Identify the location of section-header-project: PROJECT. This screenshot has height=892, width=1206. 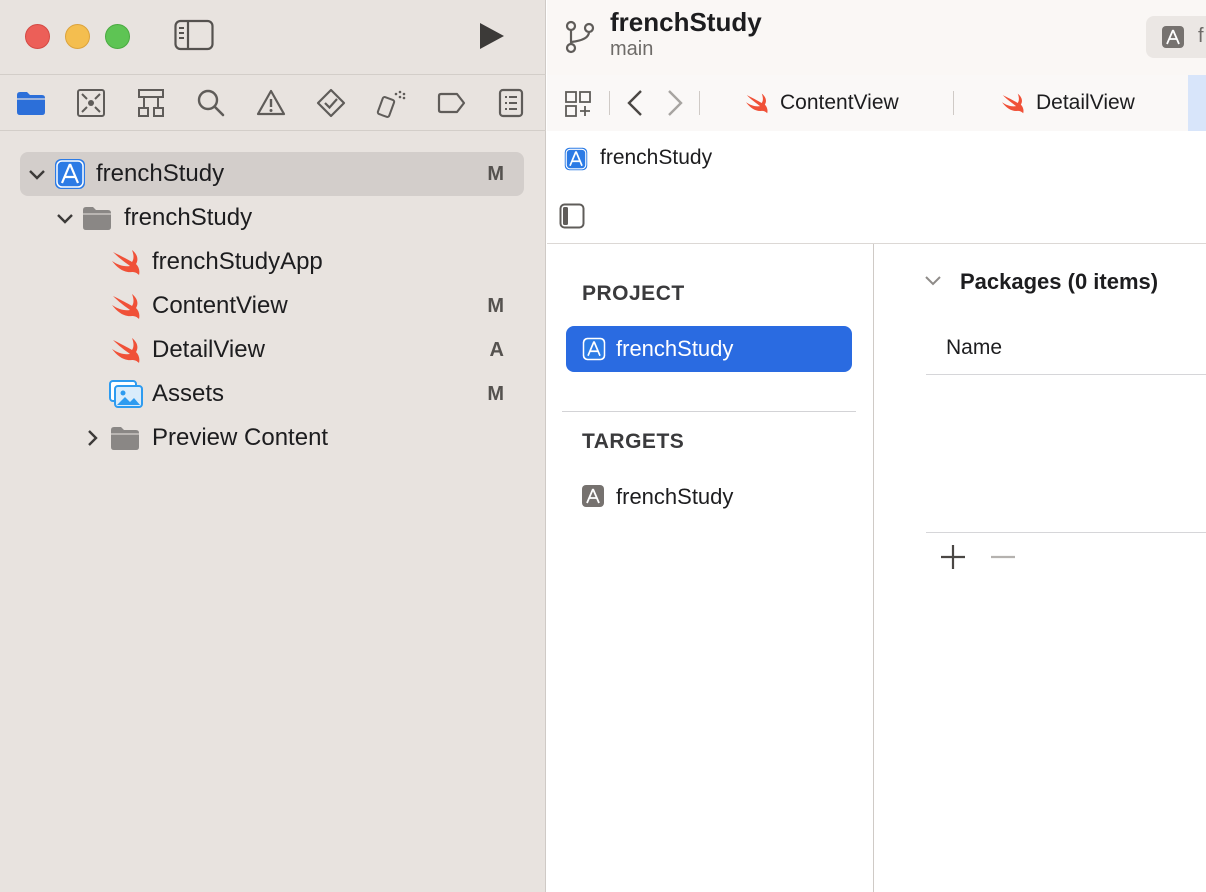
(633, 293).